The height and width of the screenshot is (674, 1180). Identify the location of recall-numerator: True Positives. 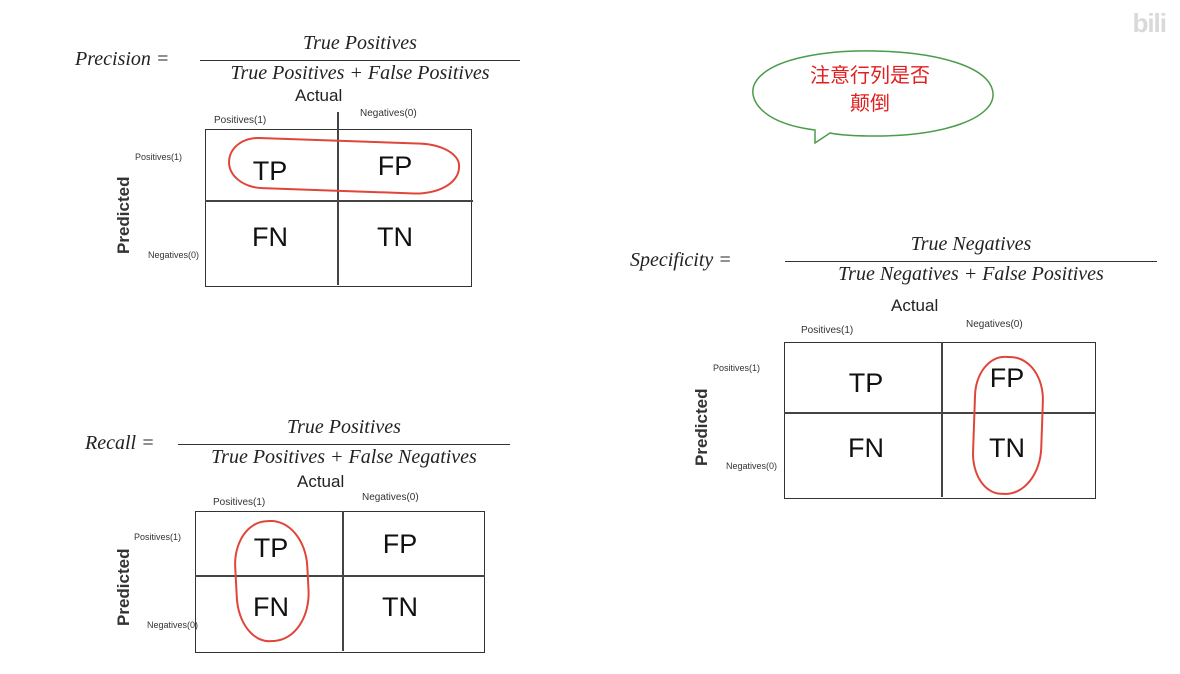
(344, 427).